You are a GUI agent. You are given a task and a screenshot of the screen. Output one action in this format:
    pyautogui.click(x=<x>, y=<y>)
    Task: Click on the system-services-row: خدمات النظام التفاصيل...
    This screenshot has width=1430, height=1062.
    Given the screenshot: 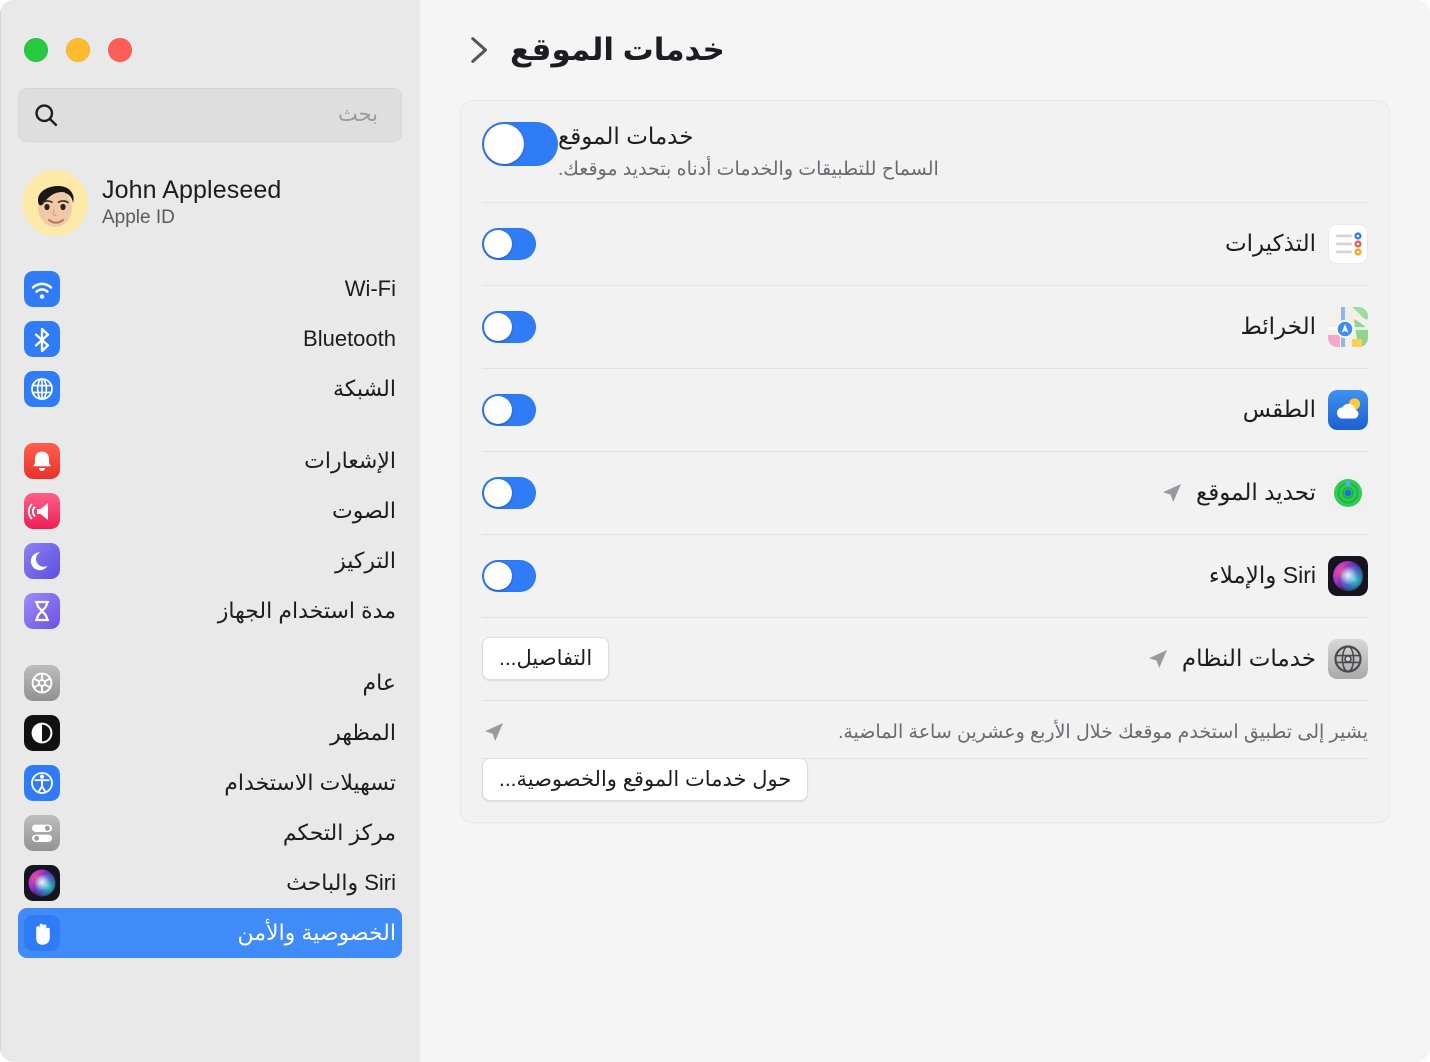 What is the action you would take?
    pyautogui.click(x=925, y=658)
    